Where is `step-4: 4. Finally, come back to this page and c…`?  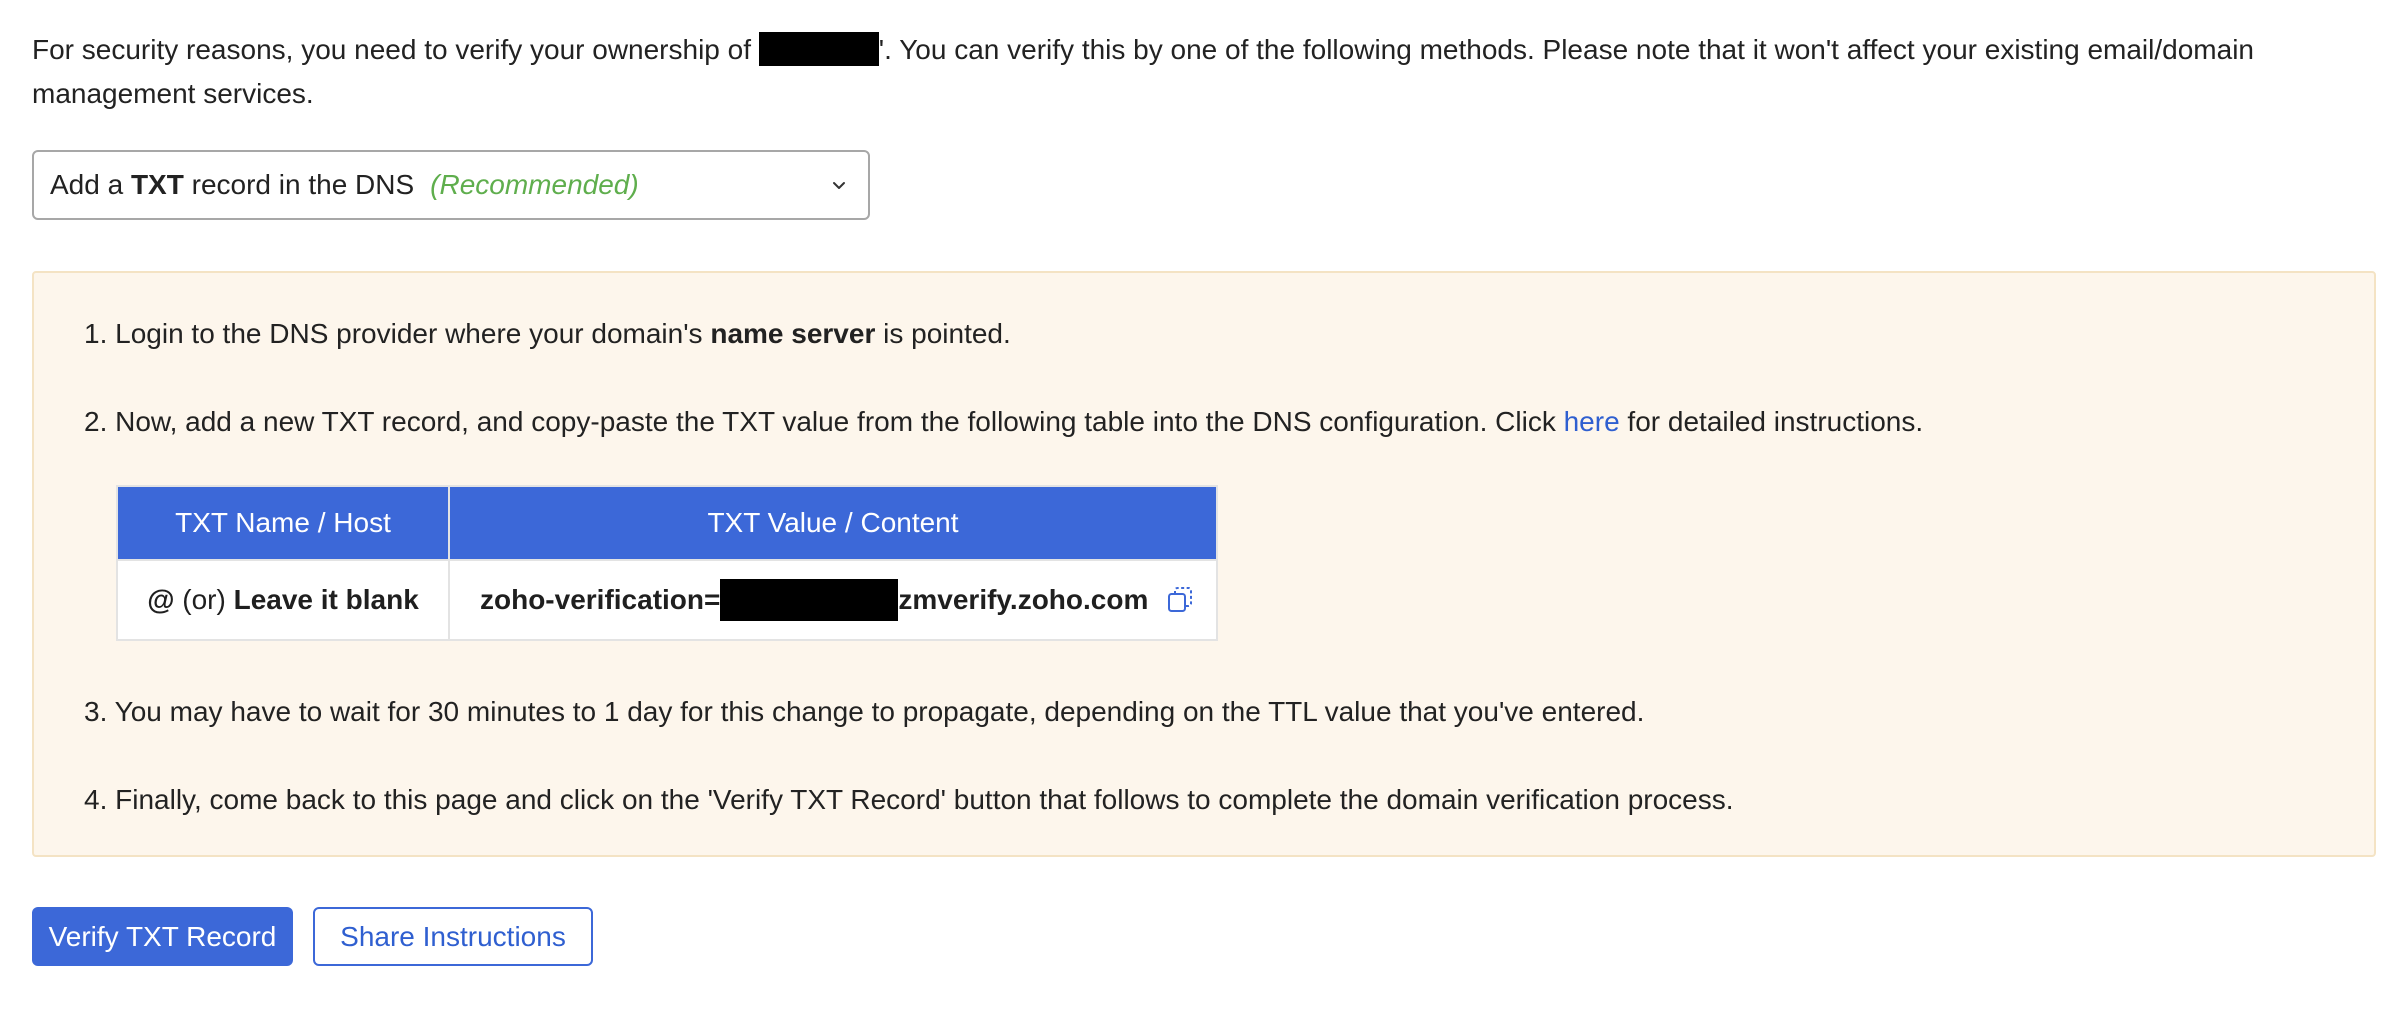 step-4: 4. Finally, come back to this page and c… is located at coordinates (909, 799).